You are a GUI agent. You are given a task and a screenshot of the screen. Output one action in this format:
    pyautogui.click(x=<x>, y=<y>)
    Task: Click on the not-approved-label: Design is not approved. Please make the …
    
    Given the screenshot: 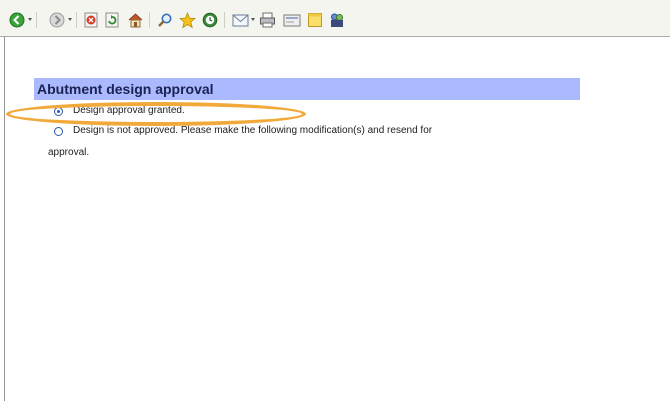 What is the action you would take?
    pyautogui.click(x=252, y=131)
    